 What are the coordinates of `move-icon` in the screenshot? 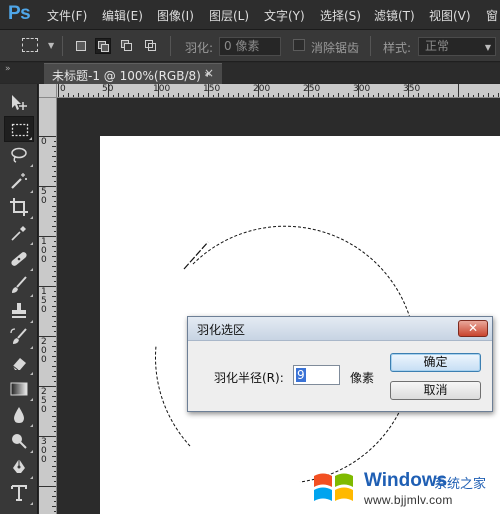 It's located at (19, 102).